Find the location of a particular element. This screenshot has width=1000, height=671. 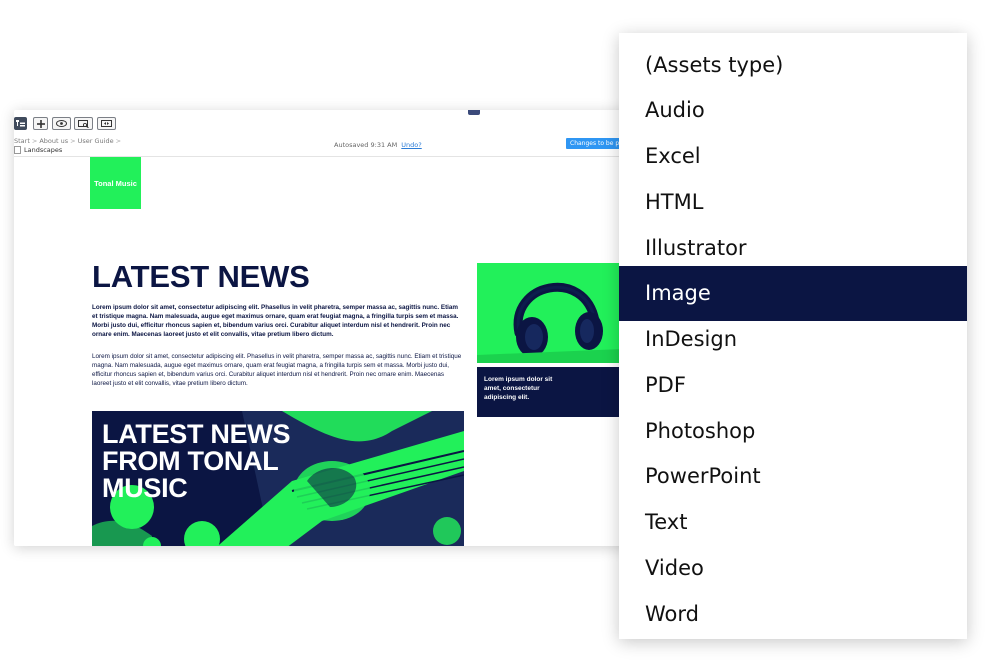

current-page: Landscapes is located at coordinates (38, 150).